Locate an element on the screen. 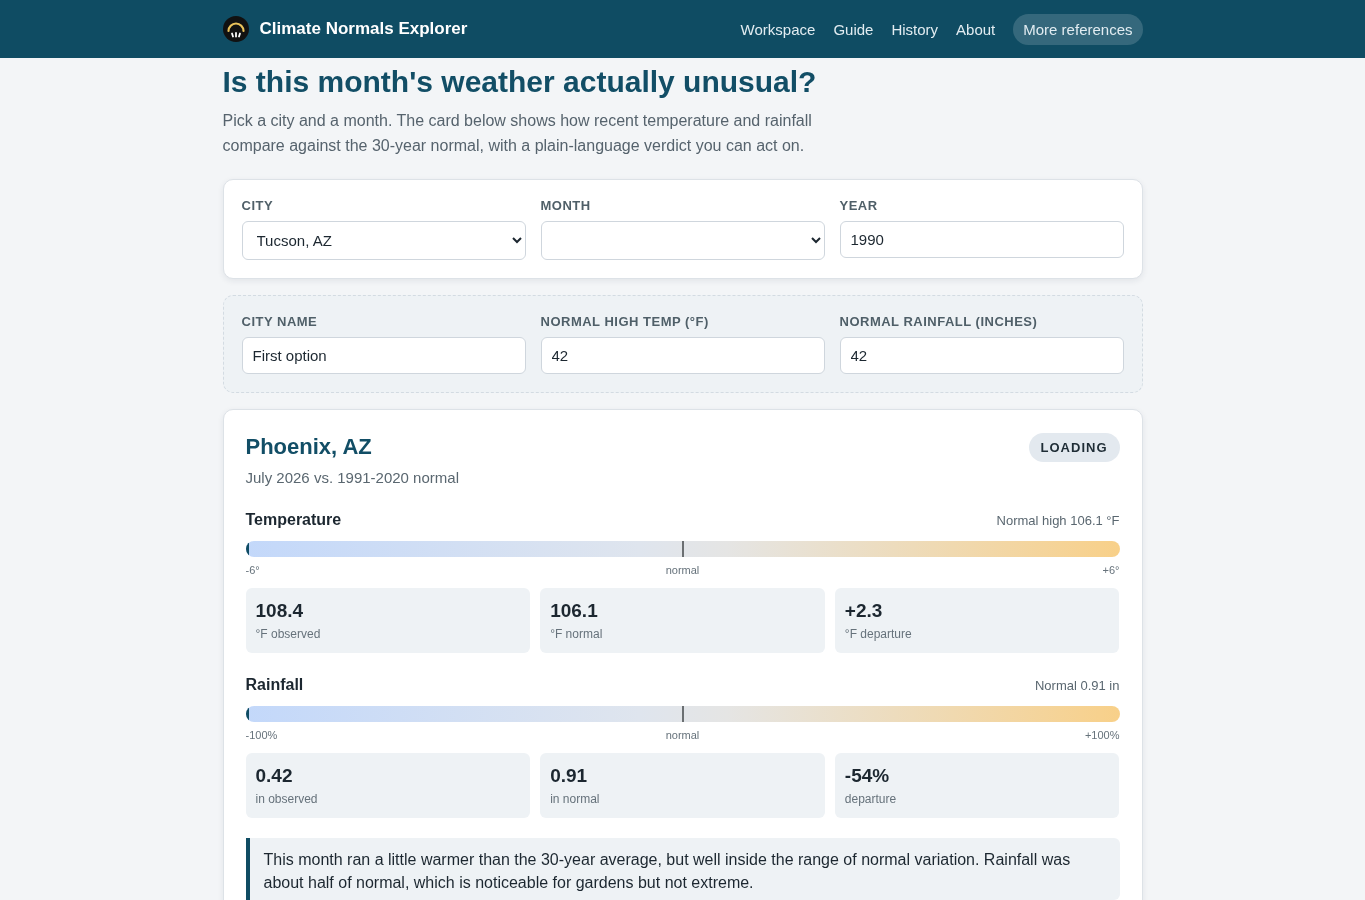 The width and height of the screenshot is (1365, 900). stat-value: 108.4 is located at coordinates (280, 611).